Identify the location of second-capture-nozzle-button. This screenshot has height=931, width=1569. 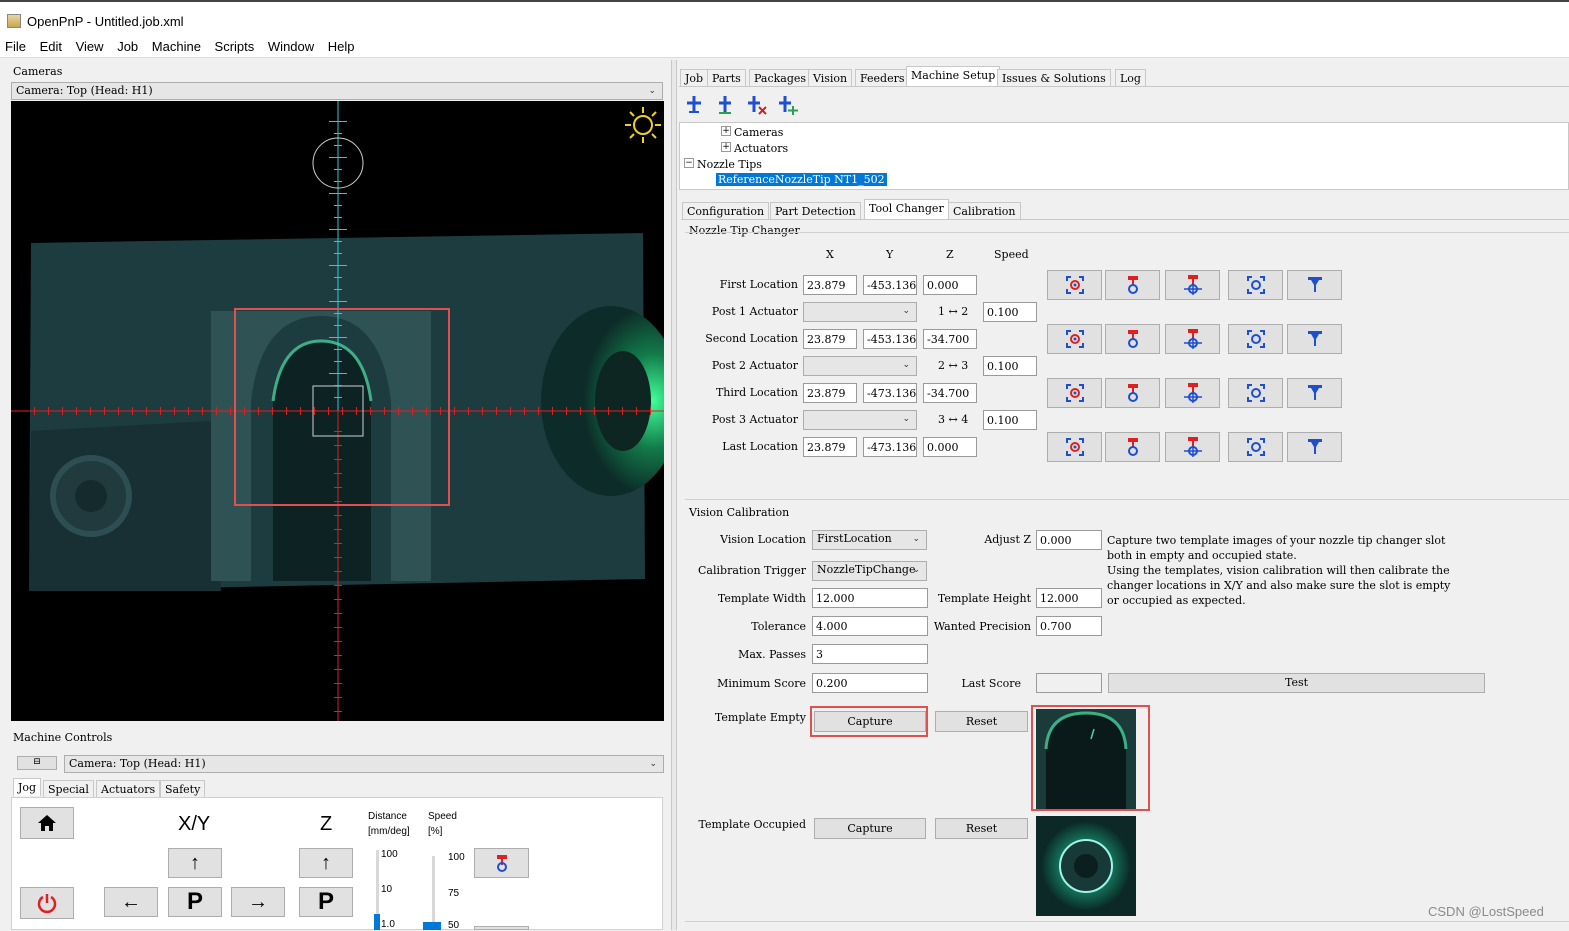
(1132, 339).